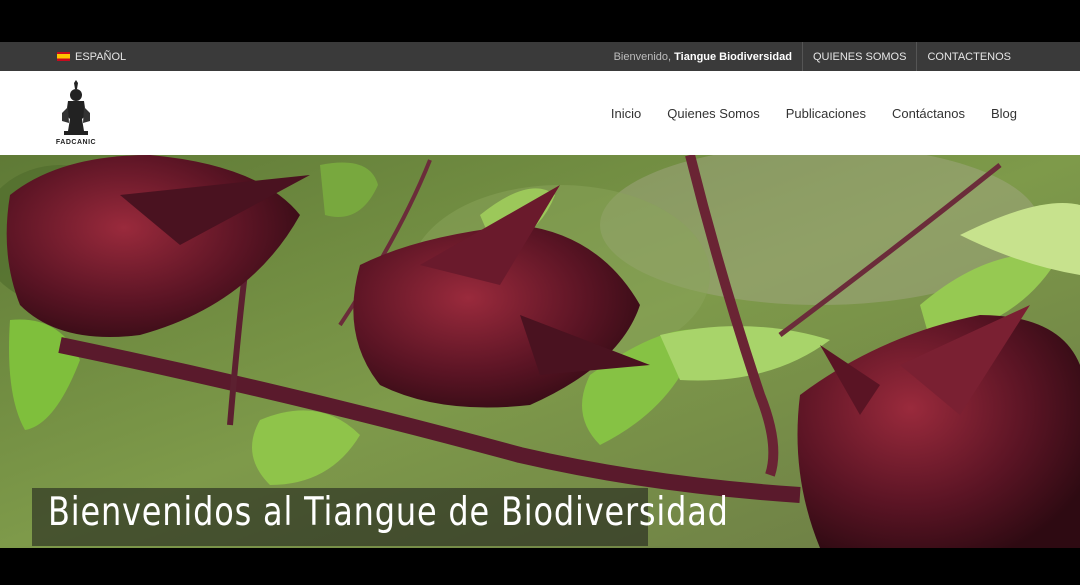  I want to click on welcome-message: Bienvenido, Tiangue Biodiversidad, so click(708, 57).